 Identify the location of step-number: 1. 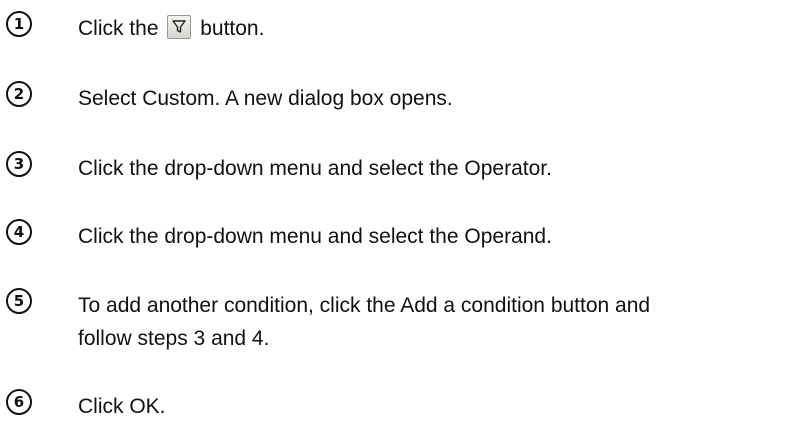
(19, 24).